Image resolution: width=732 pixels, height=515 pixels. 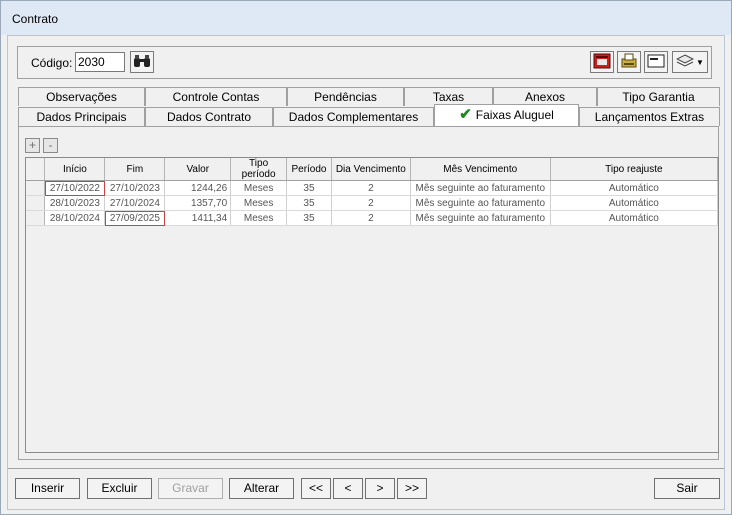 I want to click on phone-button, so click(x=602, y=62).